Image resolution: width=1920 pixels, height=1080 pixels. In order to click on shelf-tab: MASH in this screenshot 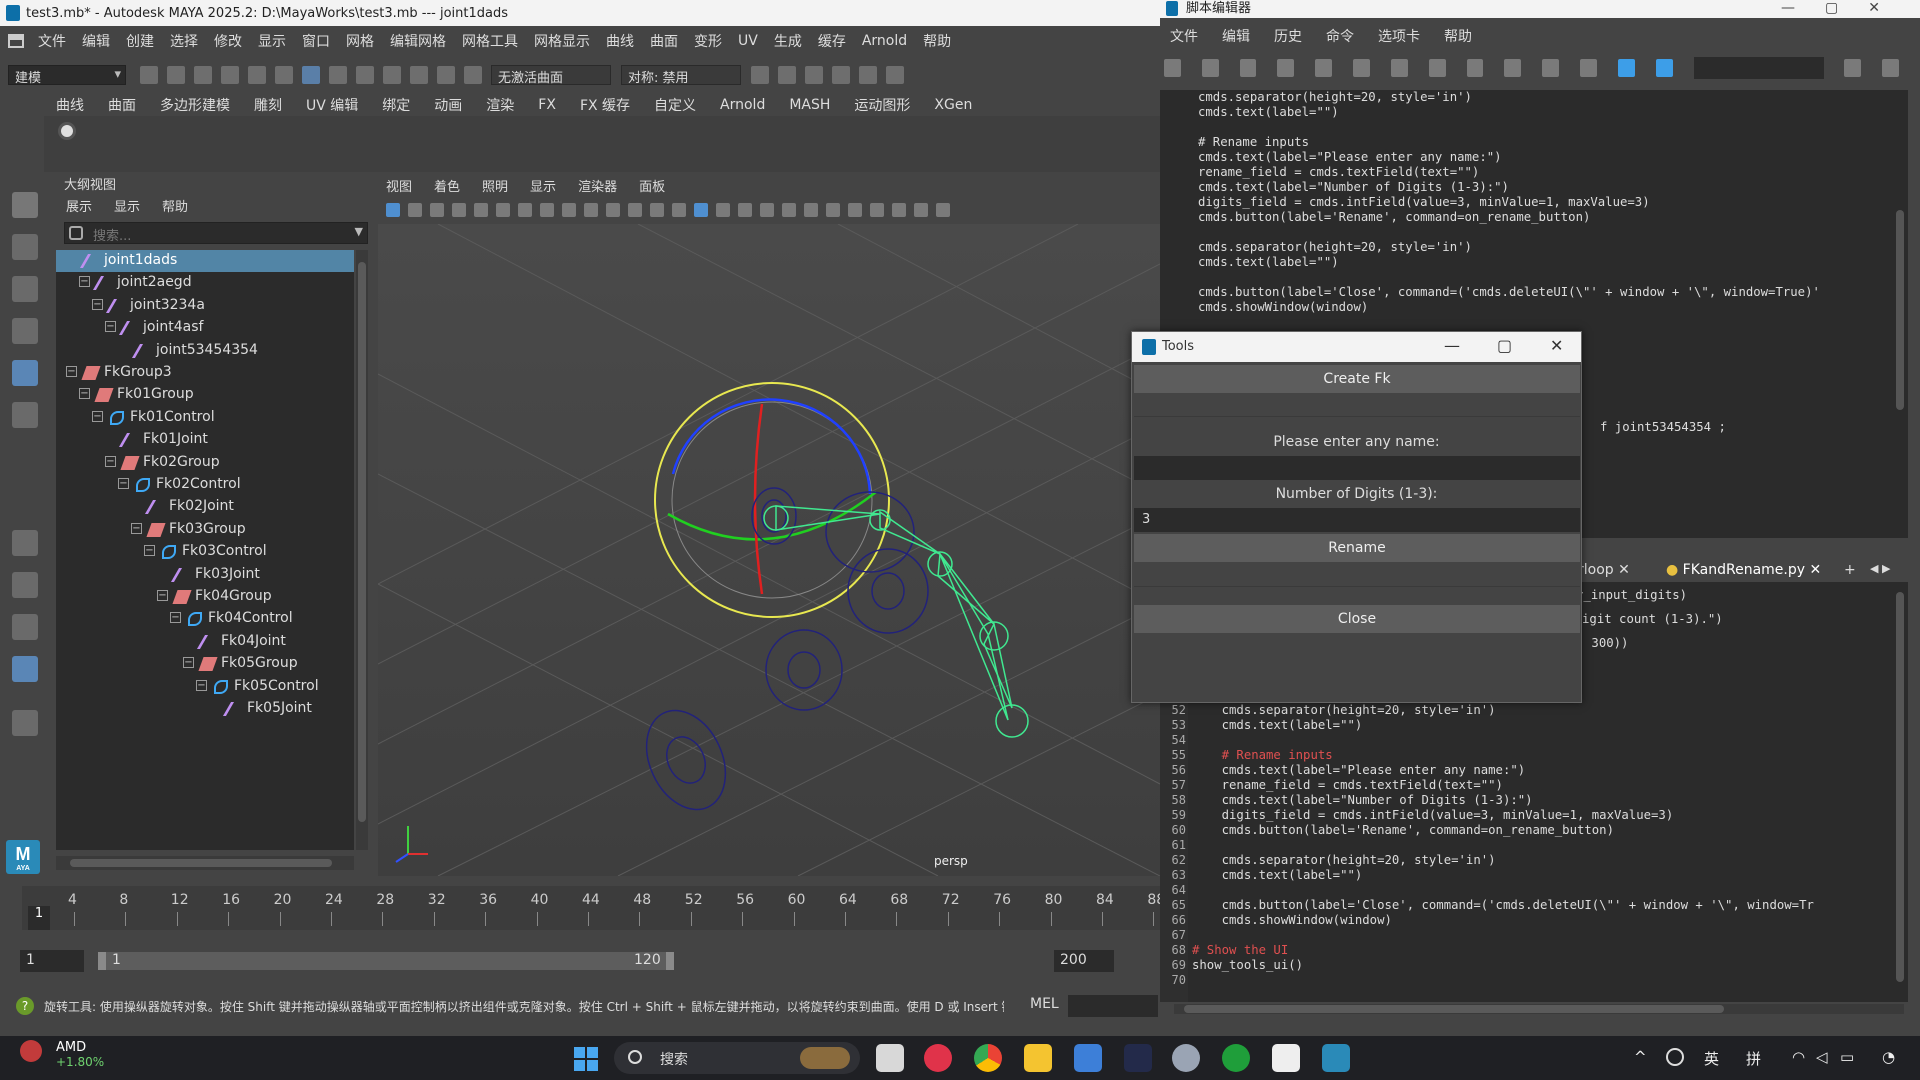, I will do `click(809, 105)`.